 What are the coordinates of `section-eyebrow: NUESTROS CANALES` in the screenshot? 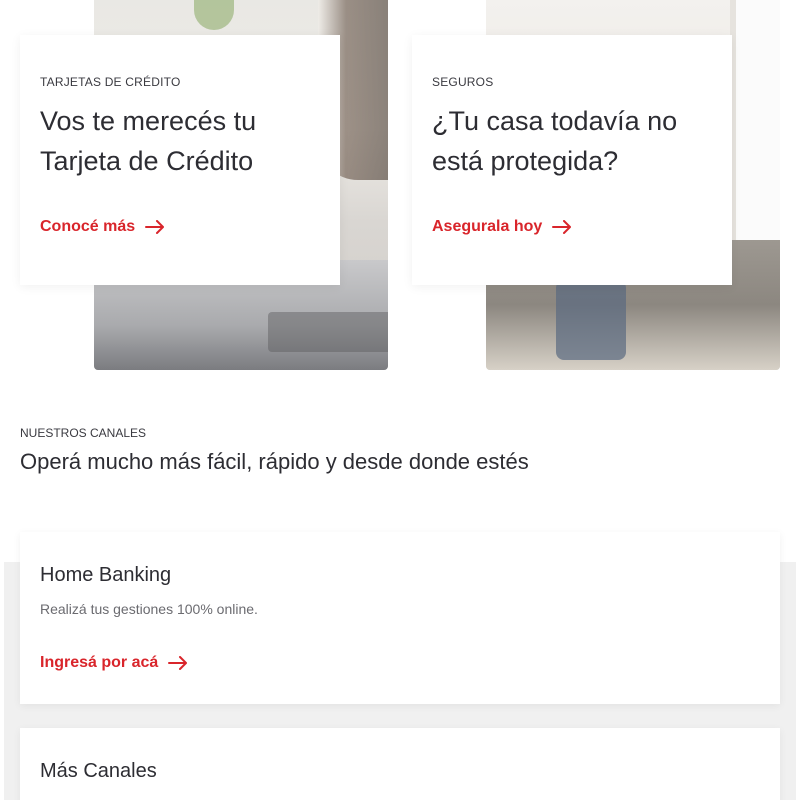 It's located at (83, 433).